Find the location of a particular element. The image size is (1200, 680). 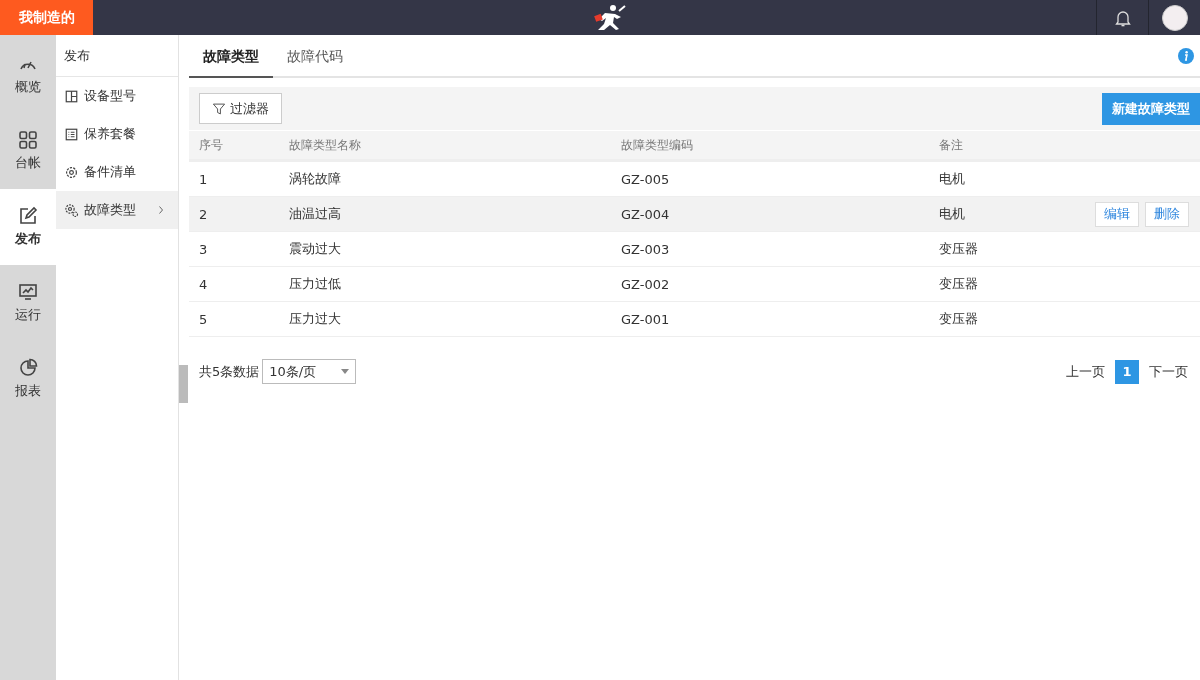

rail-item: 概览 is located at coordinates (28, 75).